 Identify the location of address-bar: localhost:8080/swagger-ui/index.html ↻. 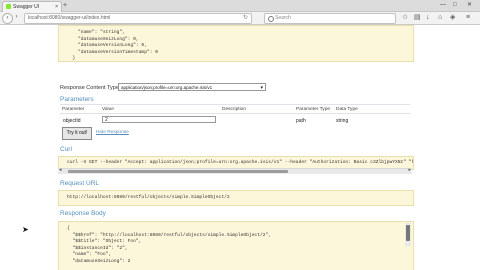
(138, 18).